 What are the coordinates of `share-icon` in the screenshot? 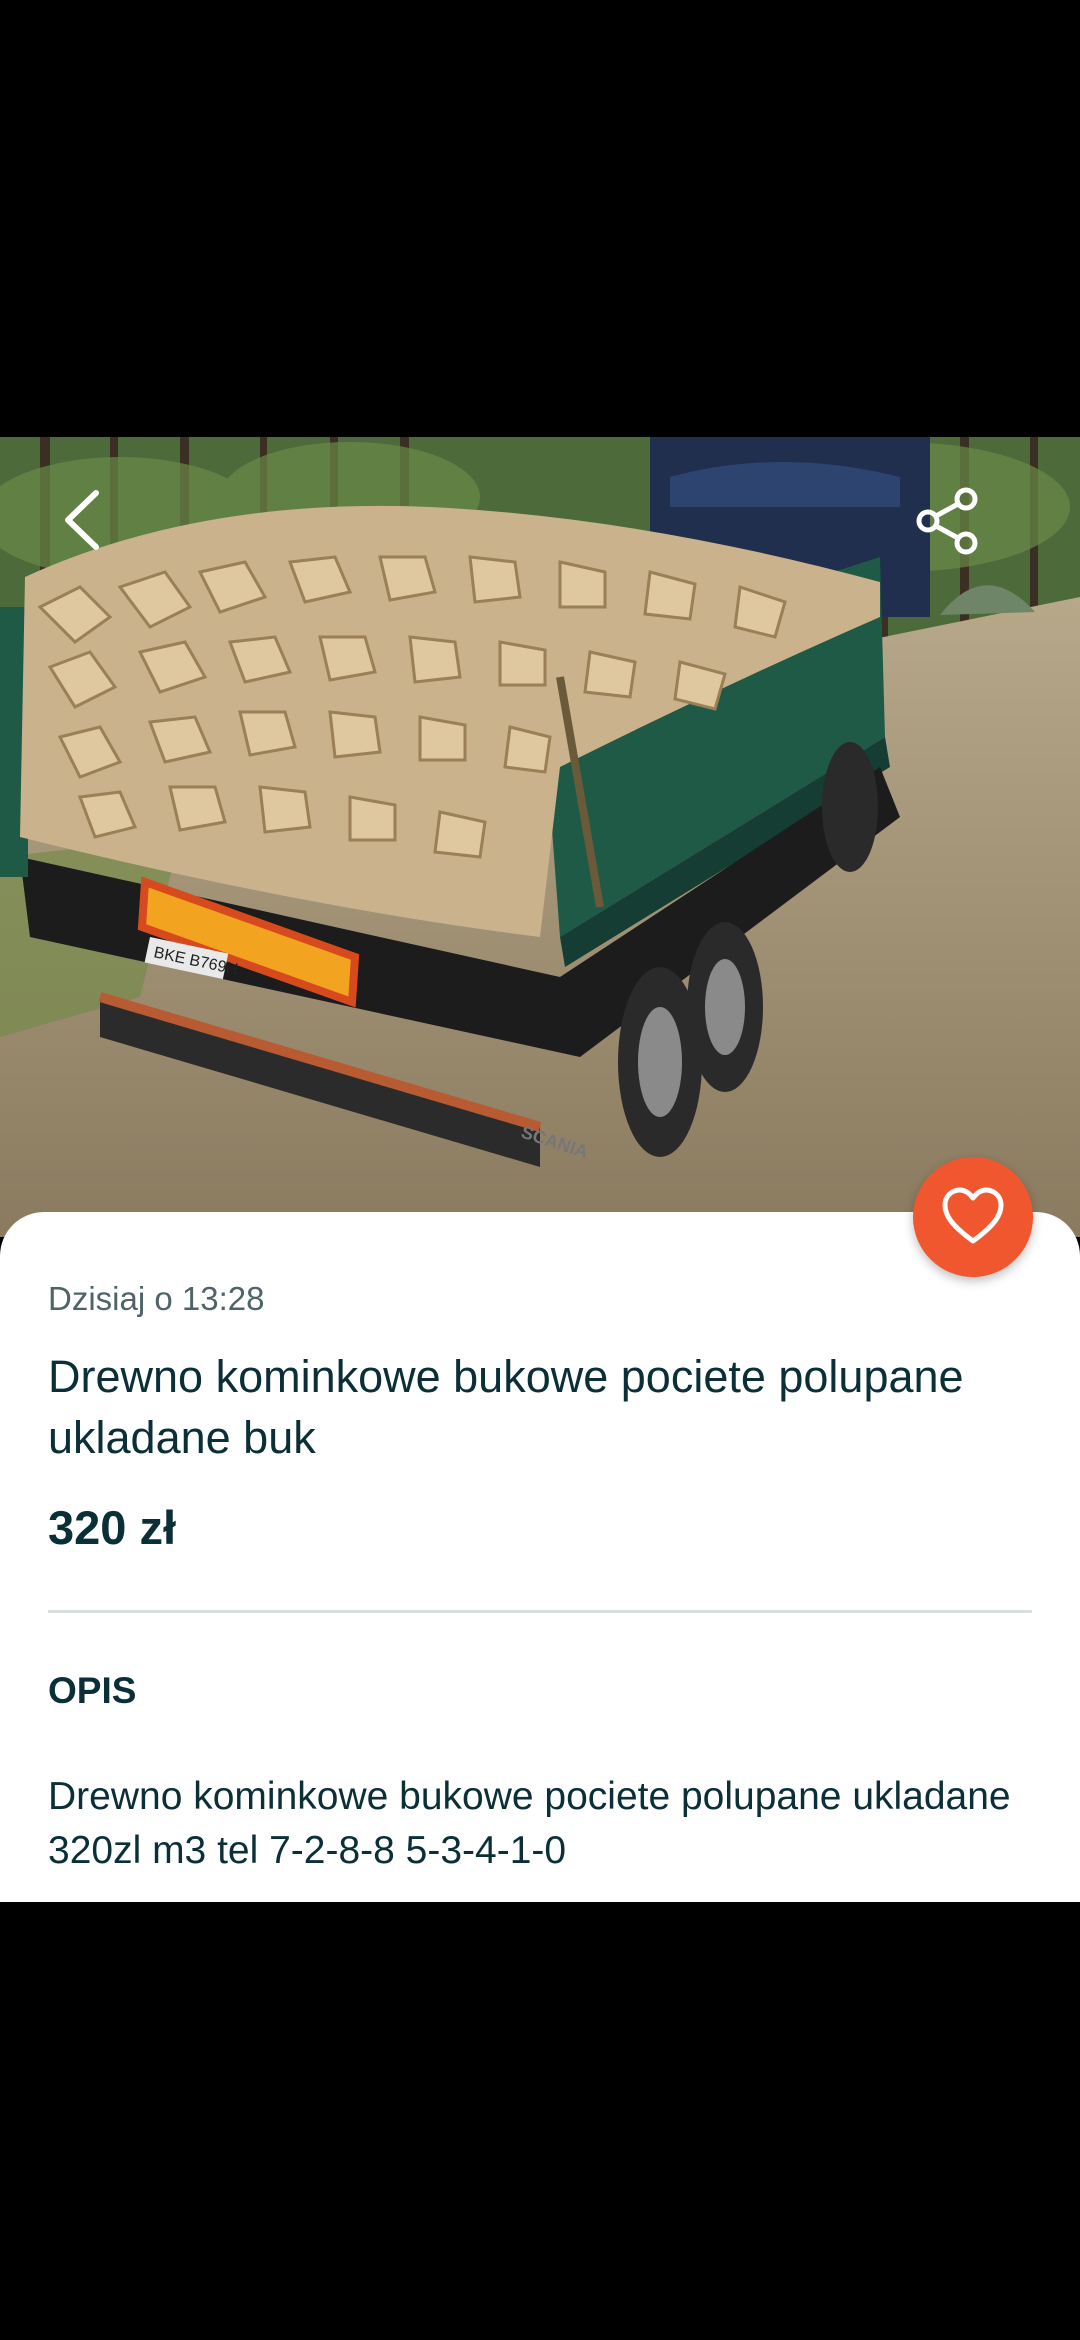 It's located at (947, 521).